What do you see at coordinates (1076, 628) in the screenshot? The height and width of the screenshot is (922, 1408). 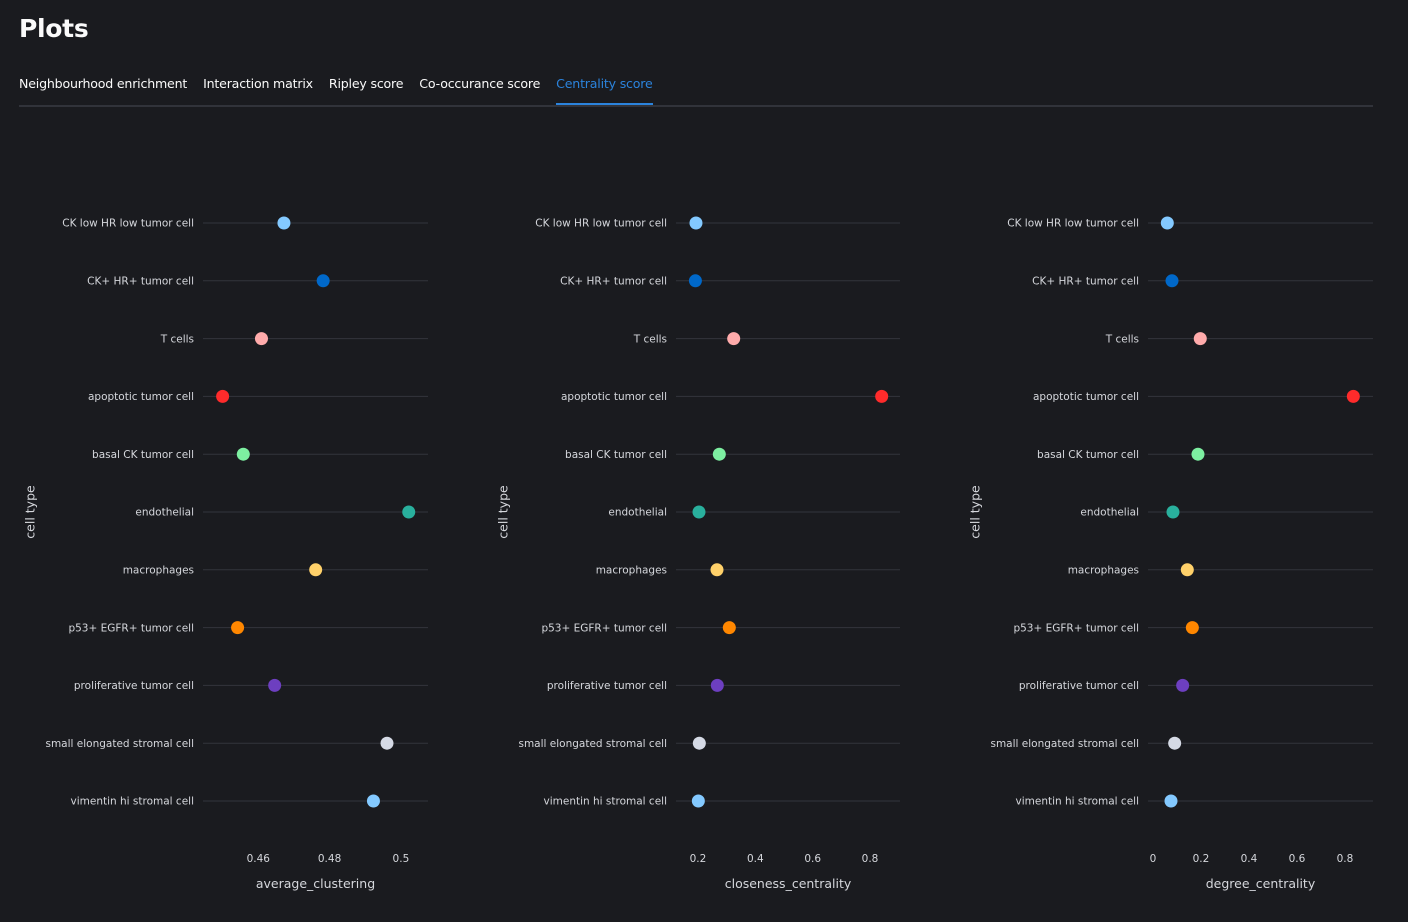 I see `panel-3-category-label: p53+ EGFR+ tumor cell` at bounding box center [1076, 628].